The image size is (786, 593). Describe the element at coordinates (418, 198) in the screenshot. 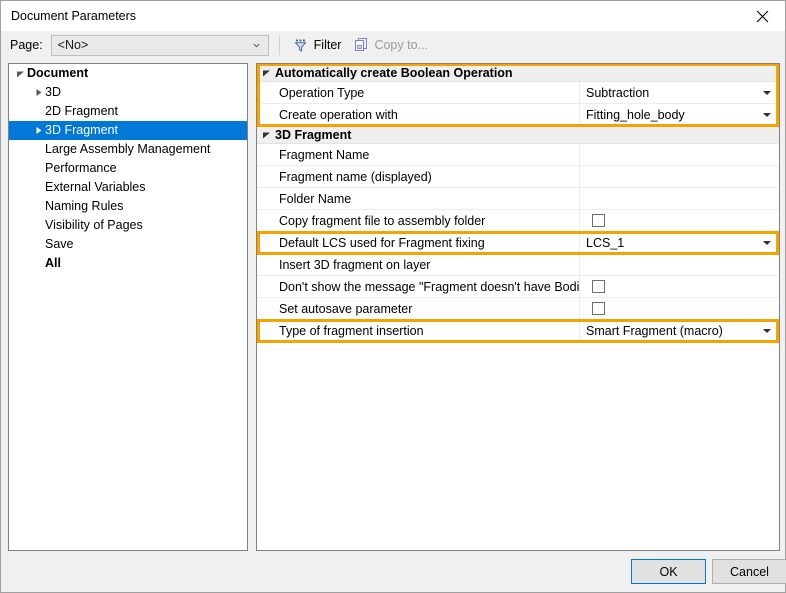

I see `property-label: Folder Name` at that location.